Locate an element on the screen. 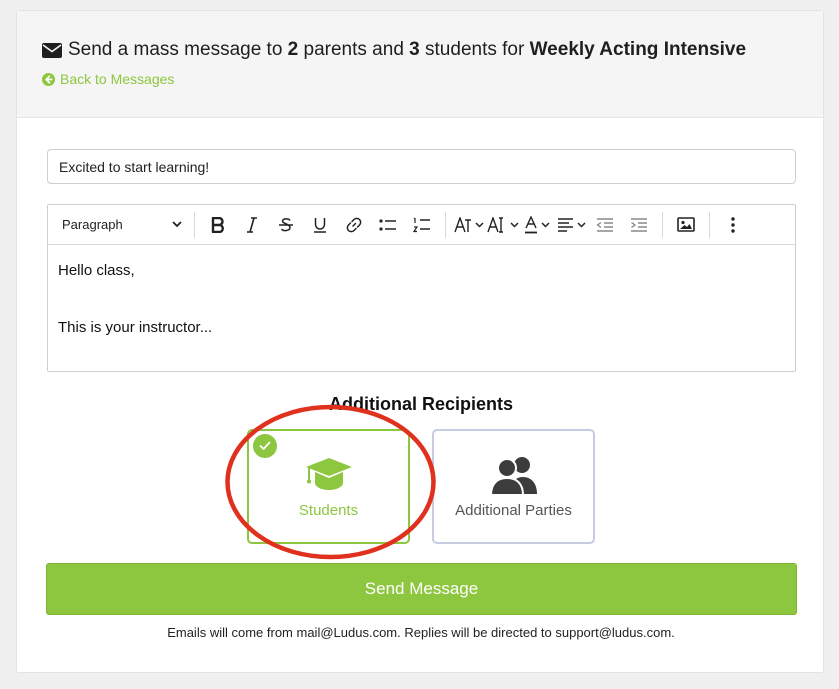 The width and height of the screenshot is (839, 689). graduation-cap-icon is located at coordinates (328, 474).